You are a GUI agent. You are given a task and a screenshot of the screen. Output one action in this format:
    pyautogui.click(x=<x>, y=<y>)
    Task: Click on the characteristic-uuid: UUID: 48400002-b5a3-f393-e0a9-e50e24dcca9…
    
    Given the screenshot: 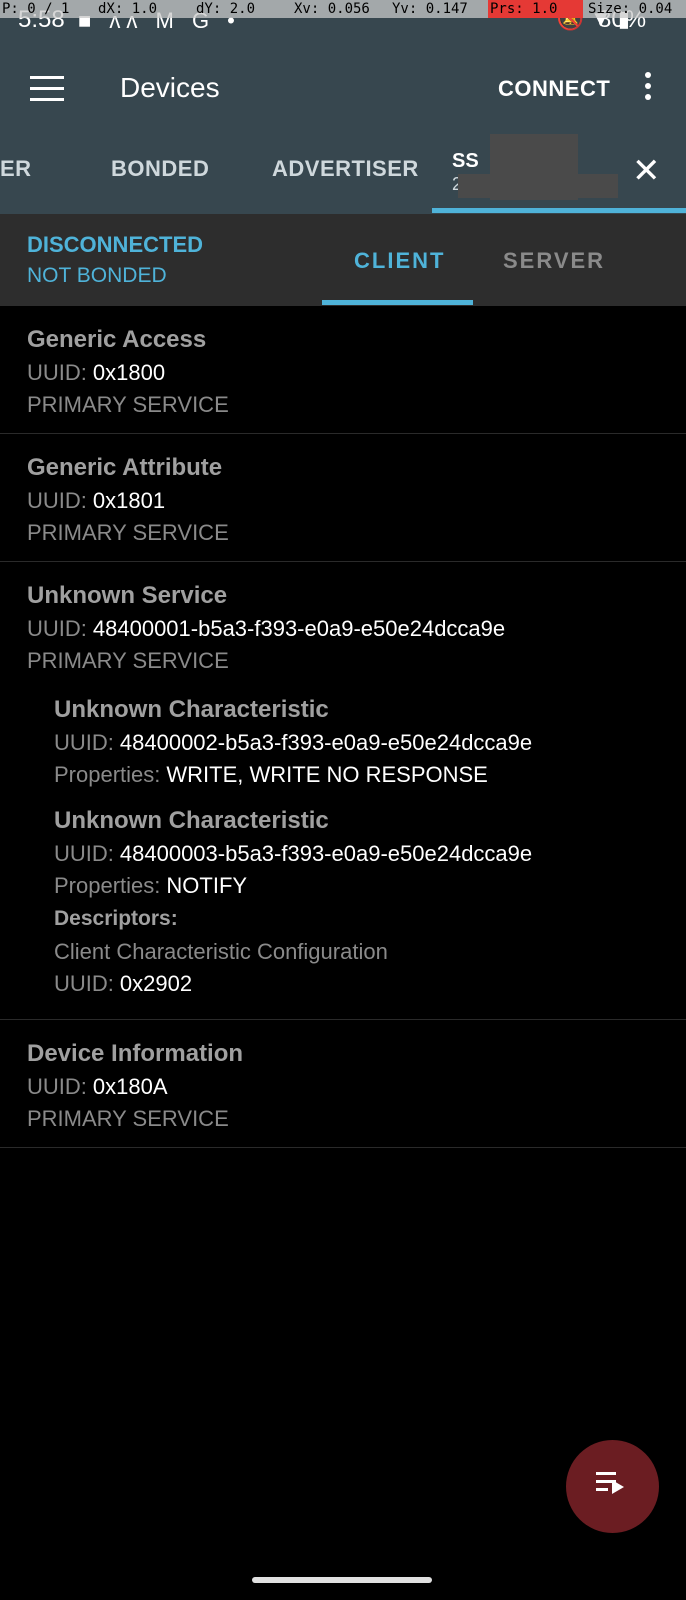 What is the action you would take?
    pyautogui.click(x=293, y=742)
    